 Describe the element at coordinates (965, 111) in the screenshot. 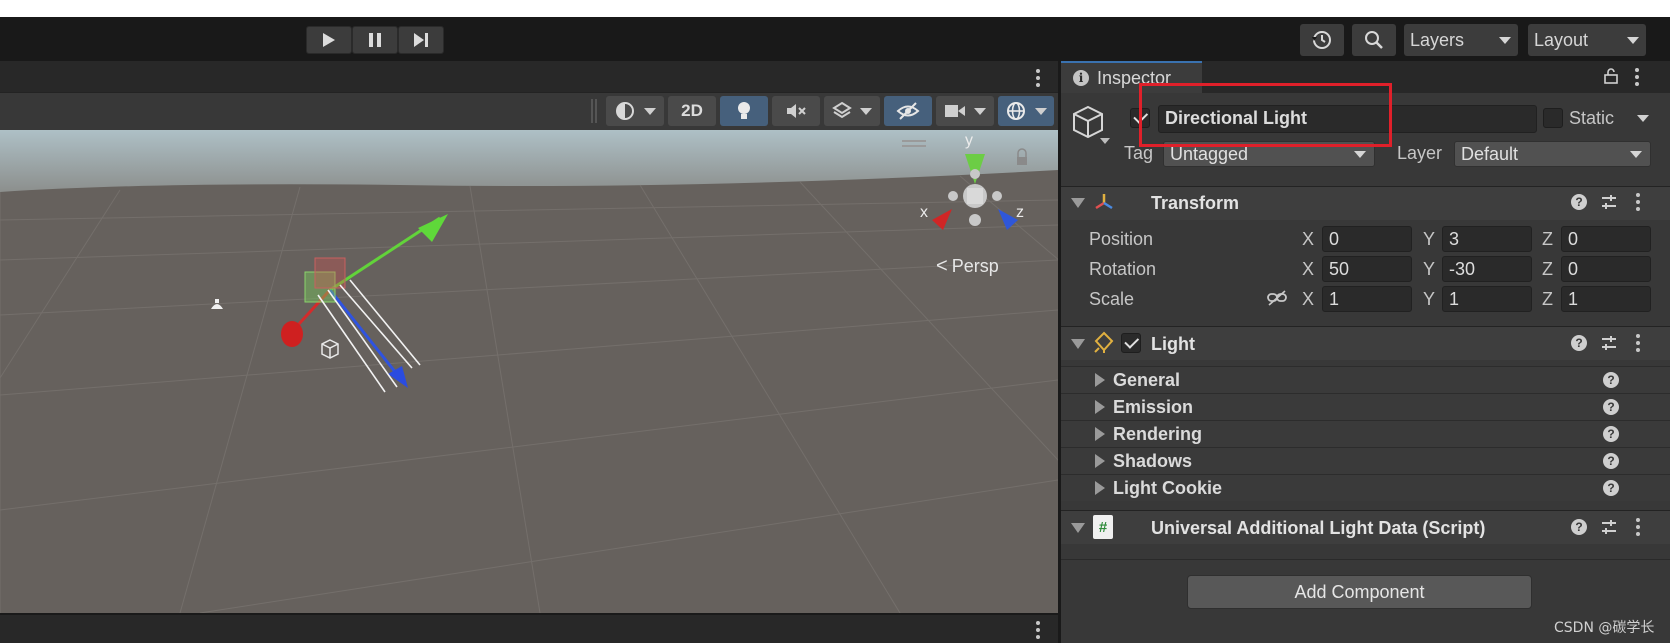

I see `camera-settings-button` at that location.